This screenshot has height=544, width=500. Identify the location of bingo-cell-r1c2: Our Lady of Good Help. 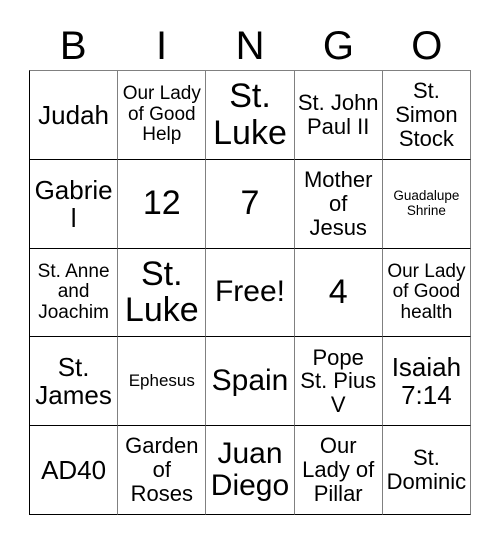
(162, 115).